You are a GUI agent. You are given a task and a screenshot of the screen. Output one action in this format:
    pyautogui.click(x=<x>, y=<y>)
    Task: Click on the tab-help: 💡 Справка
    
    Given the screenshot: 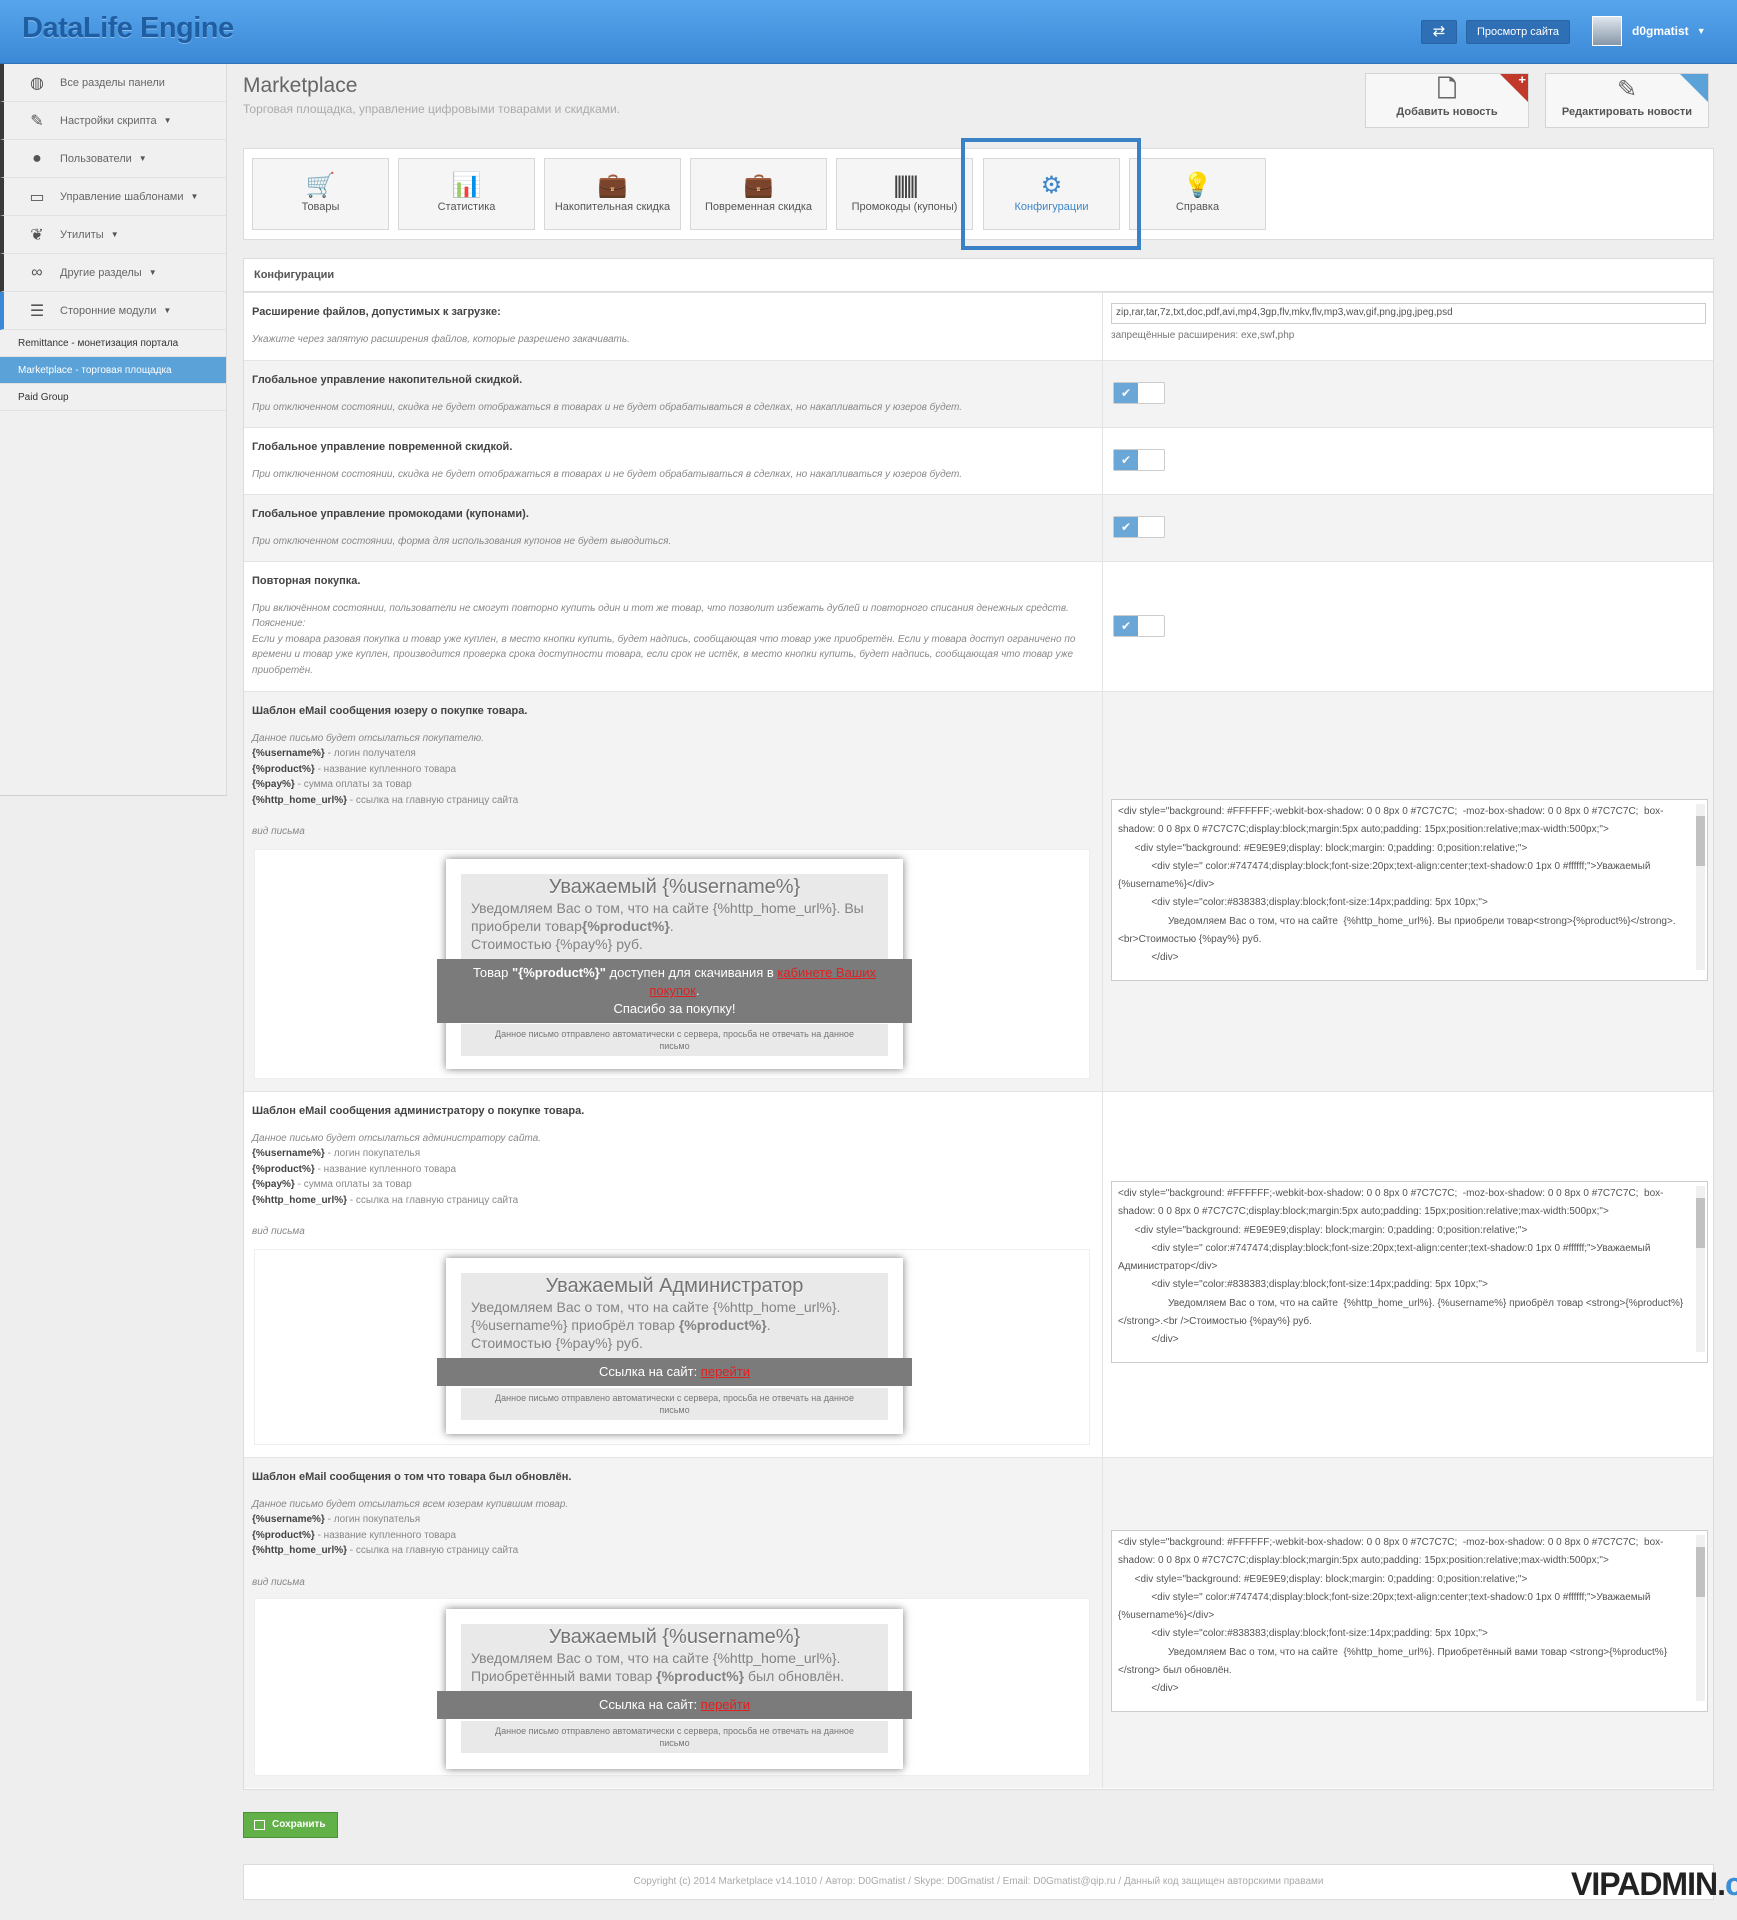 What is the action you would take?
    pyautogui.click(x=1197, y=194)
    